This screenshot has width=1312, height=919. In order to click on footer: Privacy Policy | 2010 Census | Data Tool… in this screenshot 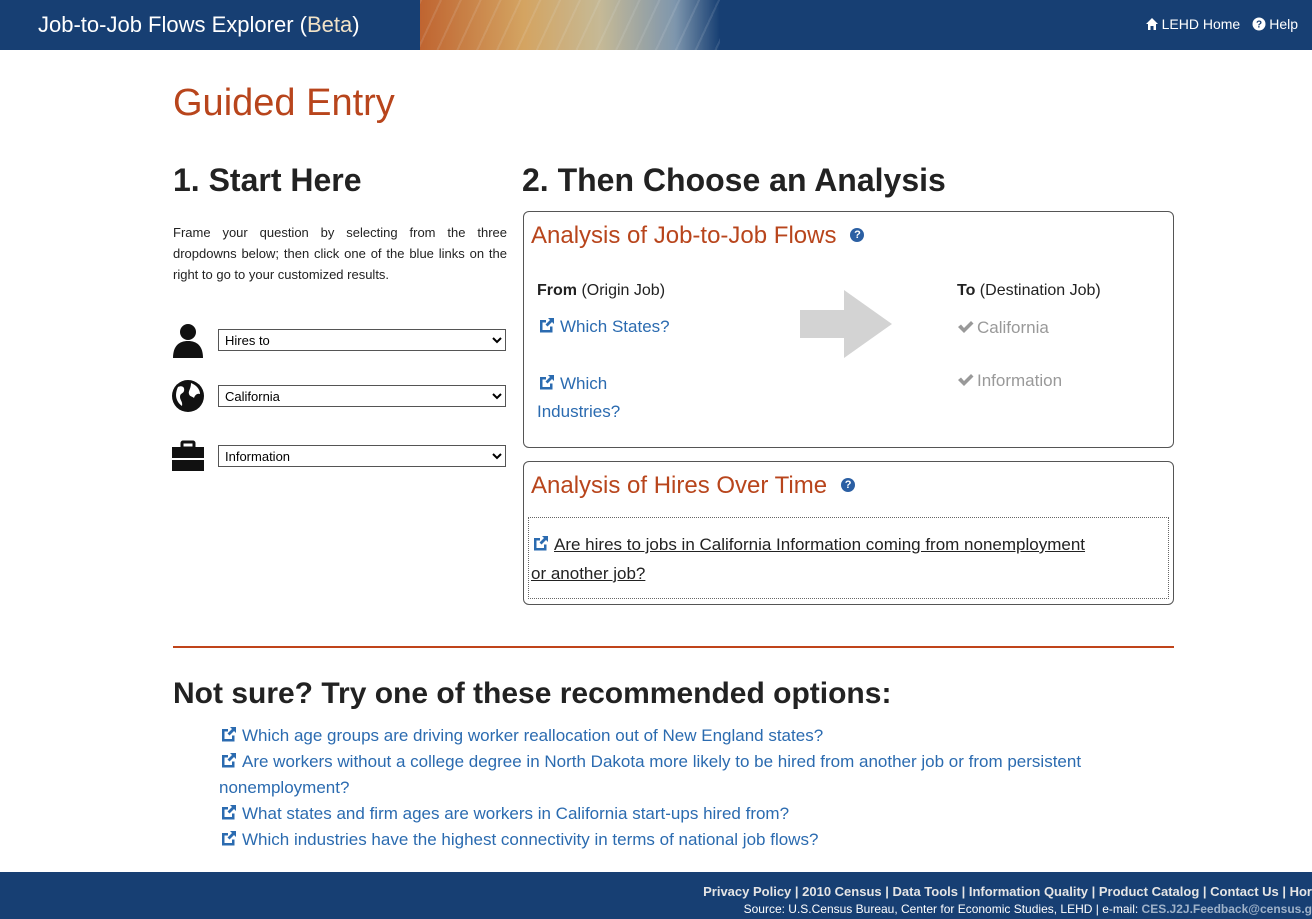, I will do `click(656, 895)`.